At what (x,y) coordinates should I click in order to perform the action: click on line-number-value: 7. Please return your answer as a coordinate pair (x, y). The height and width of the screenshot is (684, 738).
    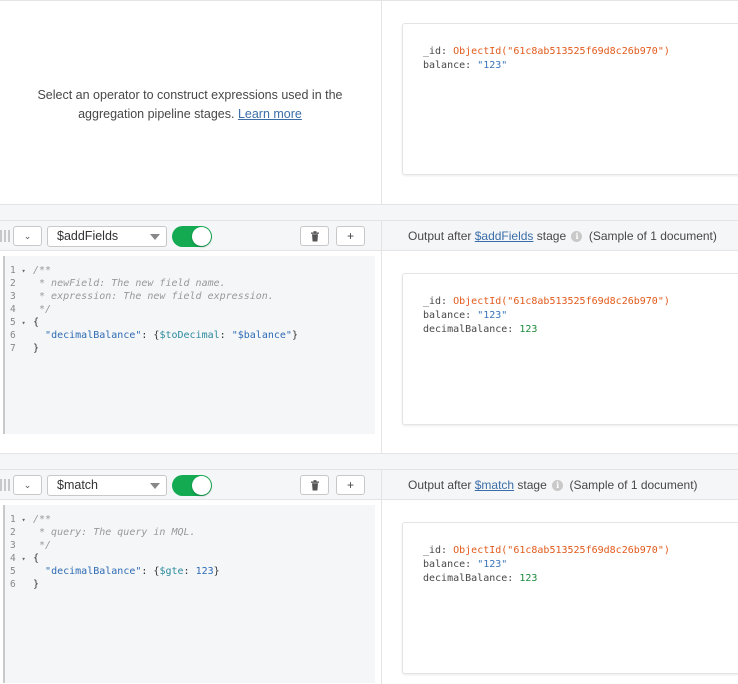
    Looking at the image, I should click on (13, 348).